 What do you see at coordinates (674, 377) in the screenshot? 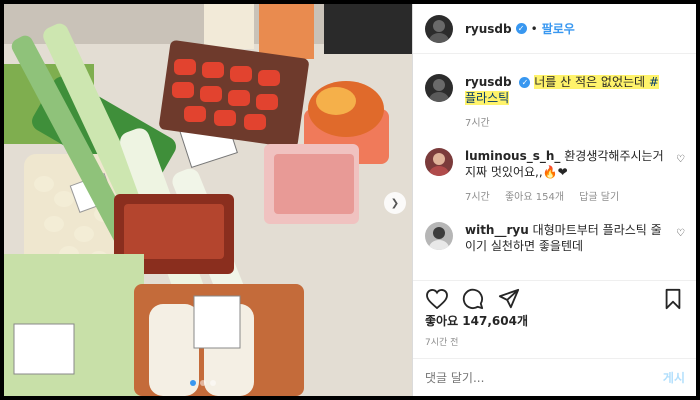
I see `post-comment-button: 게시` at bounding box center [674, 377].